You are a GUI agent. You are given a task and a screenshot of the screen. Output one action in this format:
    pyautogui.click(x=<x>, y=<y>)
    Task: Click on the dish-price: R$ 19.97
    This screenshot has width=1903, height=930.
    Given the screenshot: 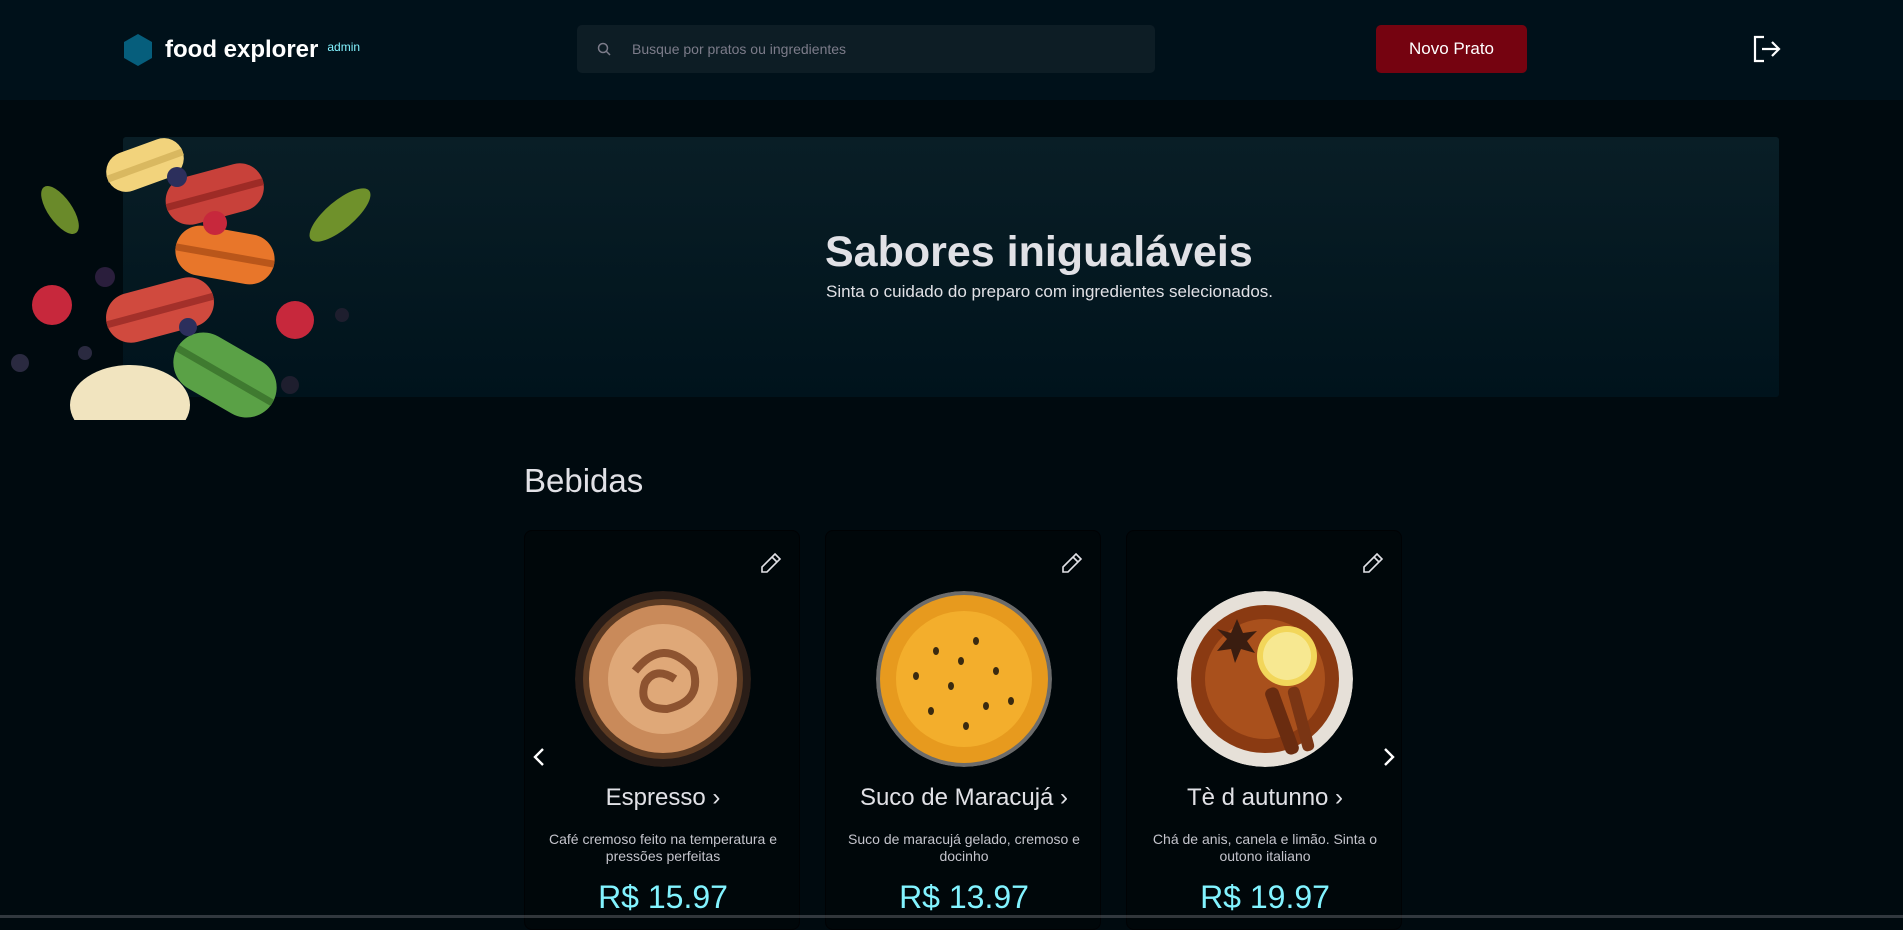 What is the action you would take?
    pyautogui.click(x=1265, y=897)
    